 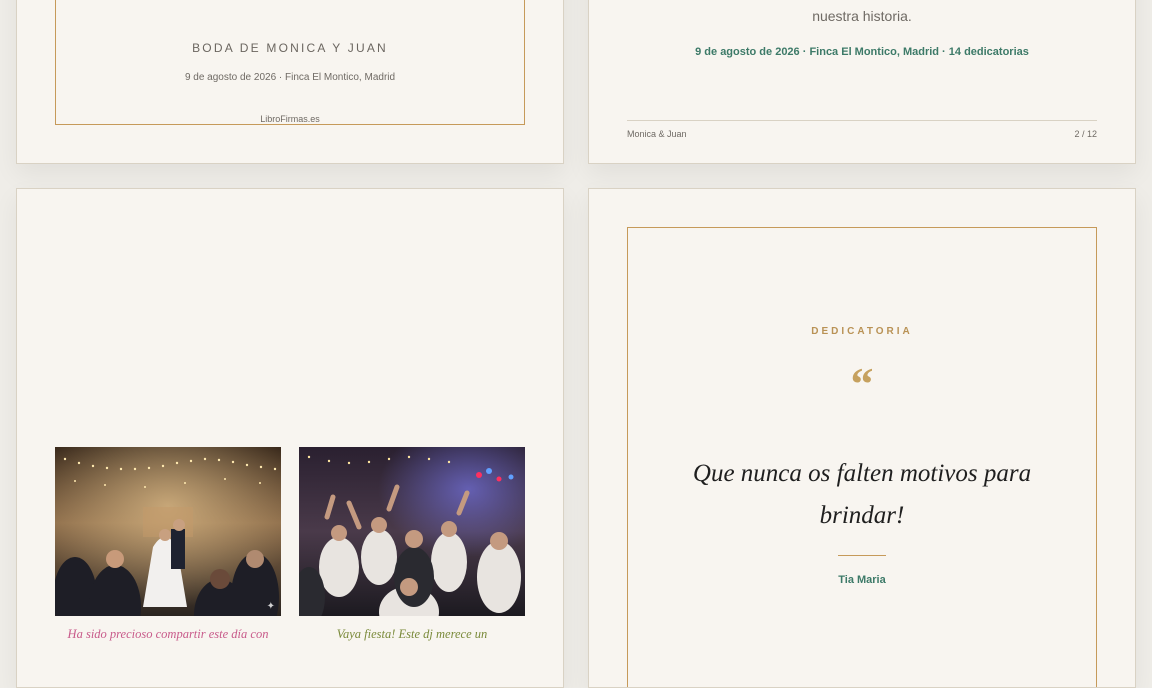 What do you see at coordinates (862, 331) in the screenshot?
I see `dedication-label: DEDICATORIA` at bounding box center [862, 331].